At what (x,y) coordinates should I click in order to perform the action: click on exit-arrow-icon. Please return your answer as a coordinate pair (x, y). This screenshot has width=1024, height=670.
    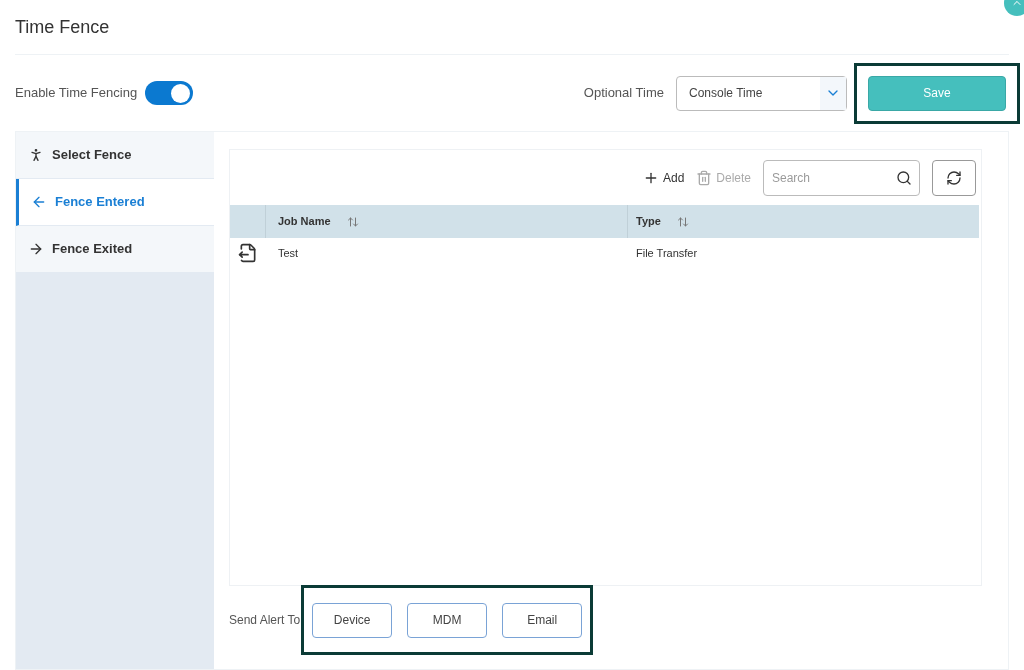
    Looking at the image, I should click on (36, 249).